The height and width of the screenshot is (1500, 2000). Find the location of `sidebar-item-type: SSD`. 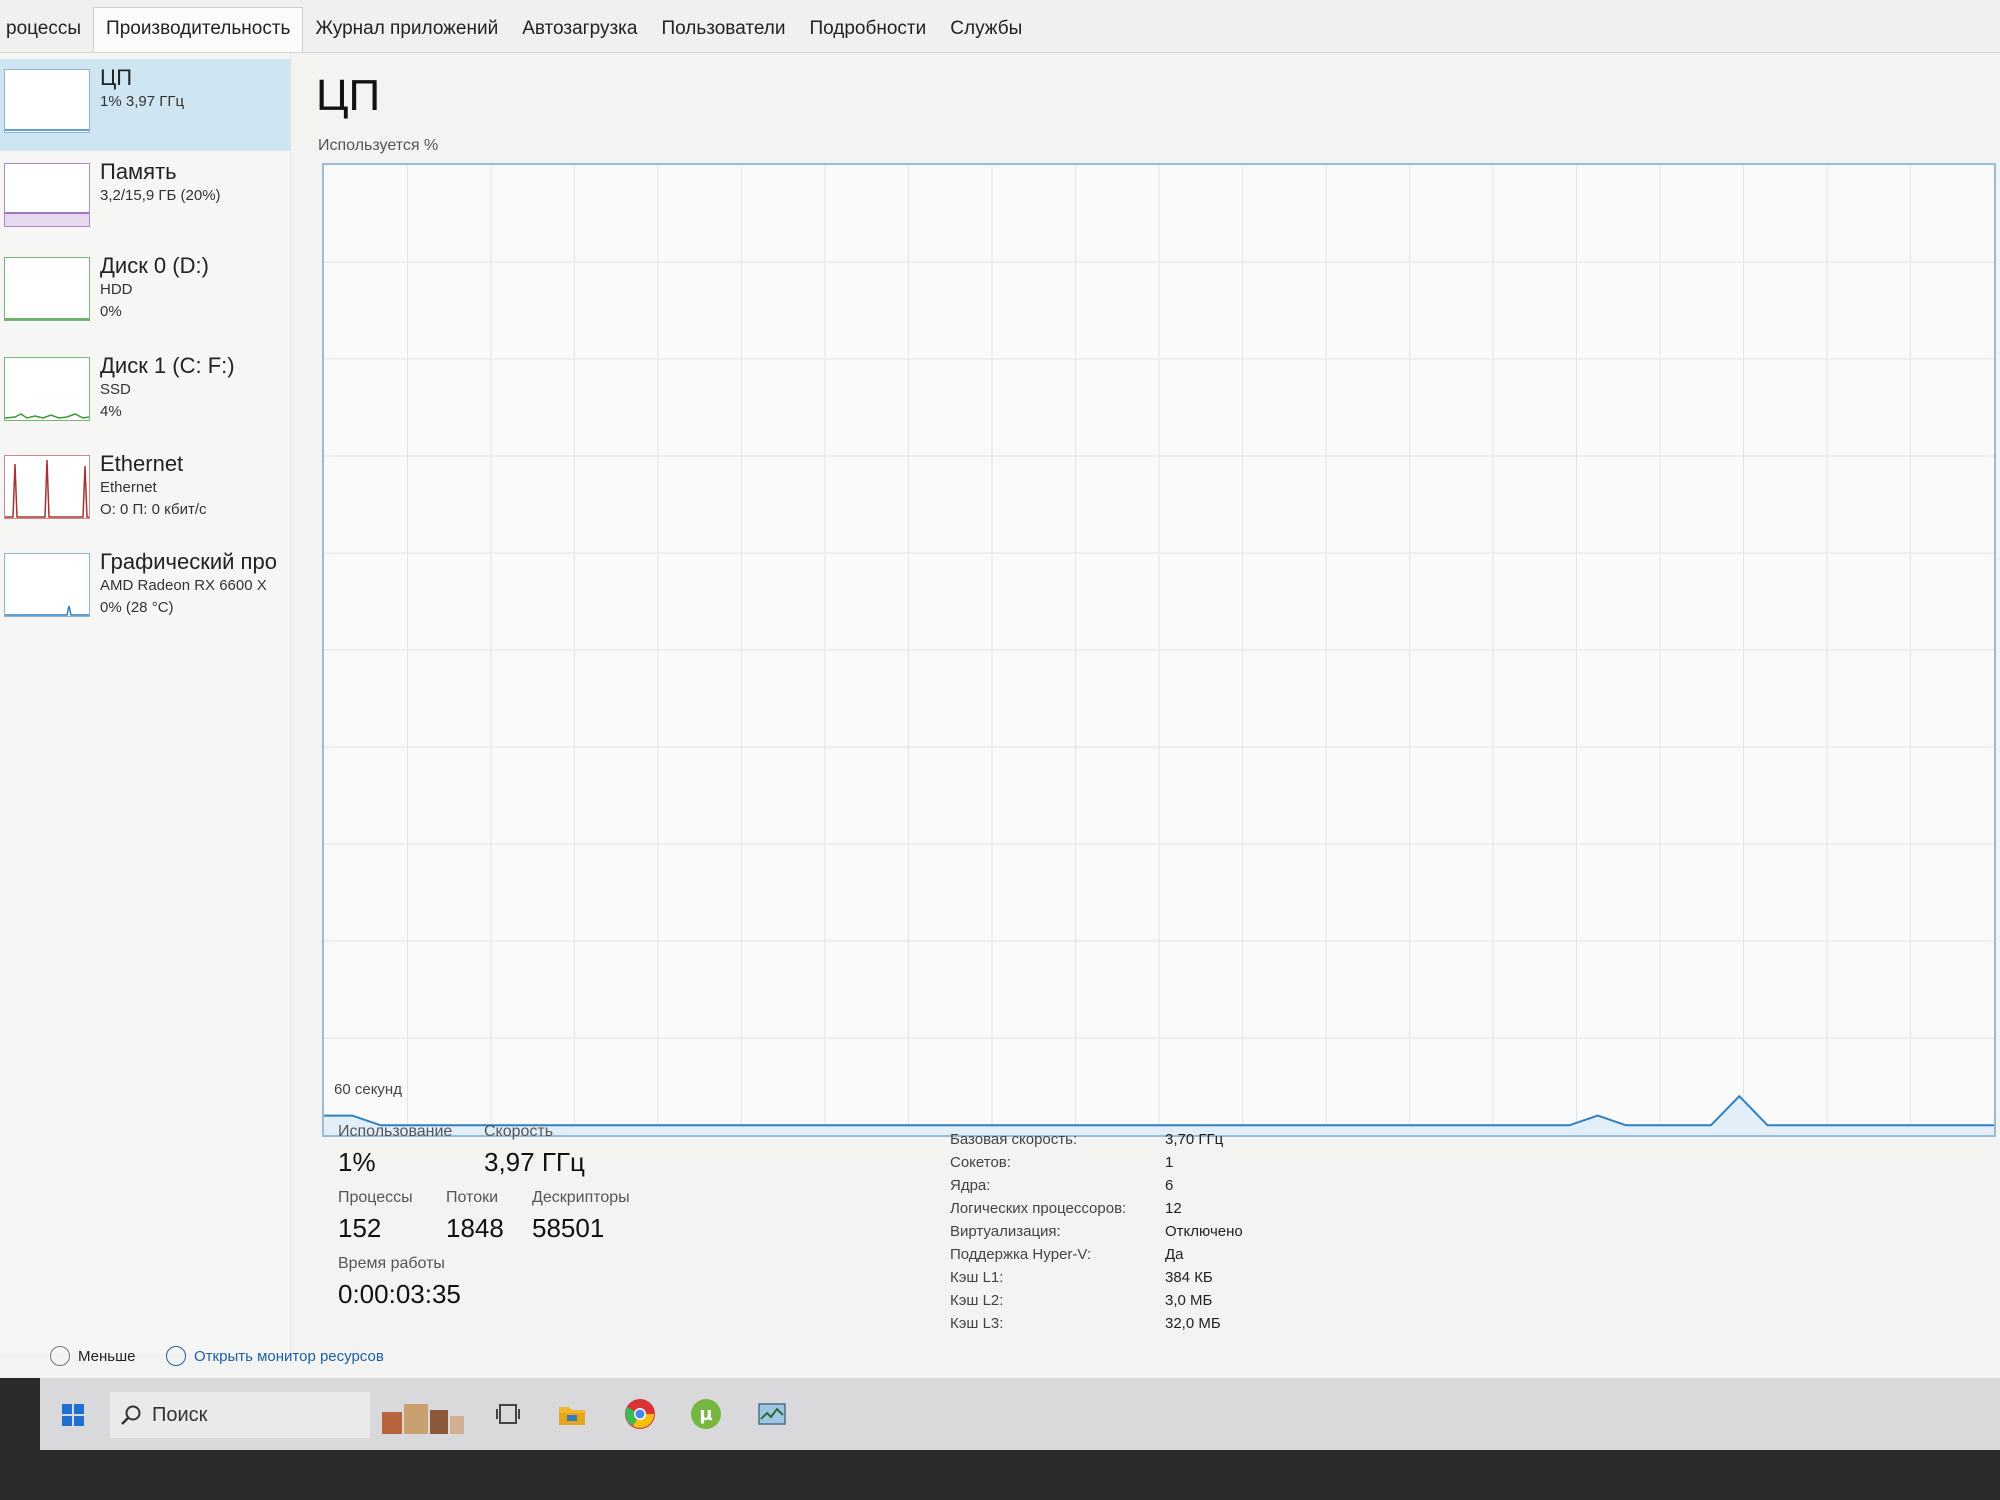

sidebar-item-type: SSD is located at coordinates (115, 389).